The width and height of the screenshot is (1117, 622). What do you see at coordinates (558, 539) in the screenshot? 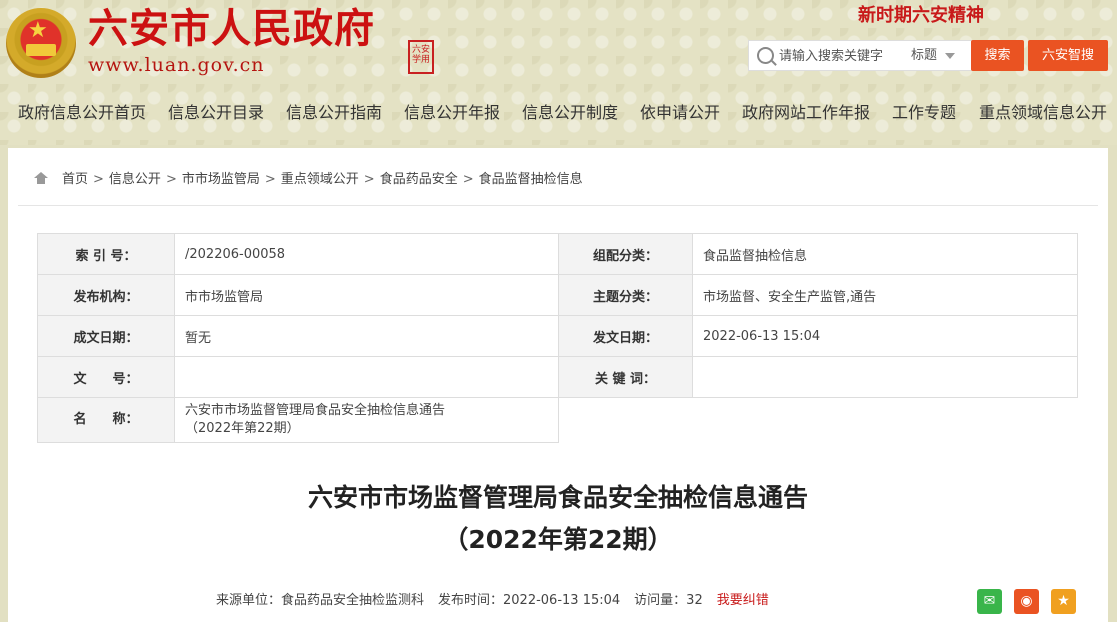
I see `article-subtitle: （2022年第22期）` at bounding box center [558, 539].